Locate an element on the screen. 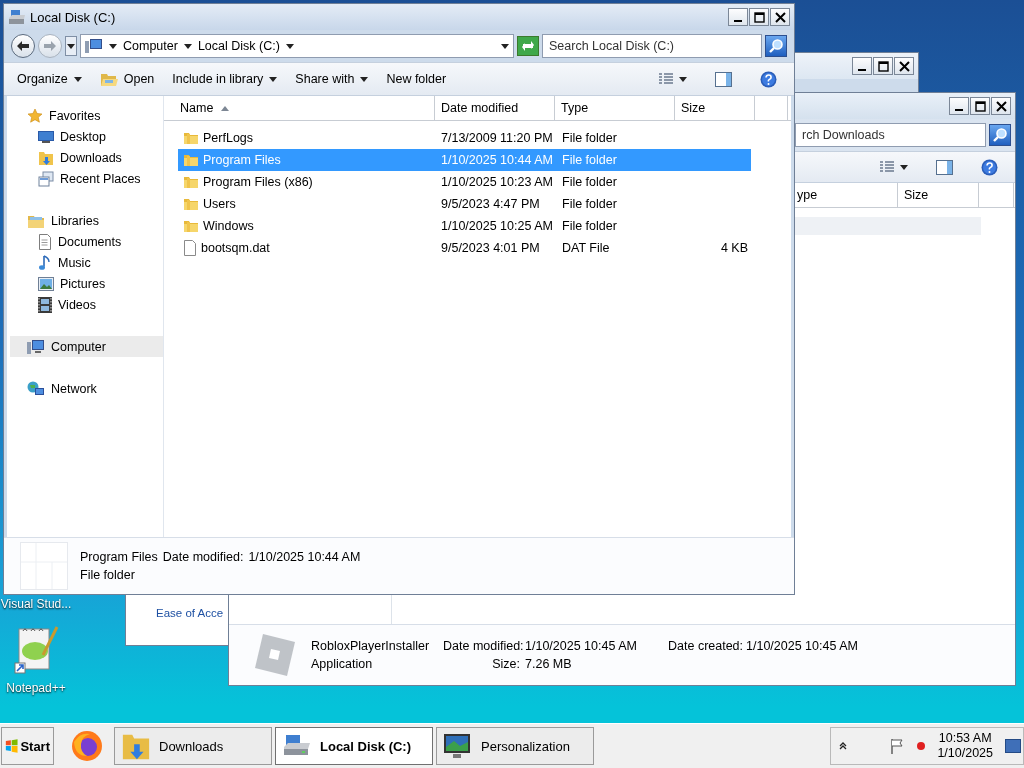 This screenshot has height=768, width=1024. notepad-icon is located at coordinates (36, 650).